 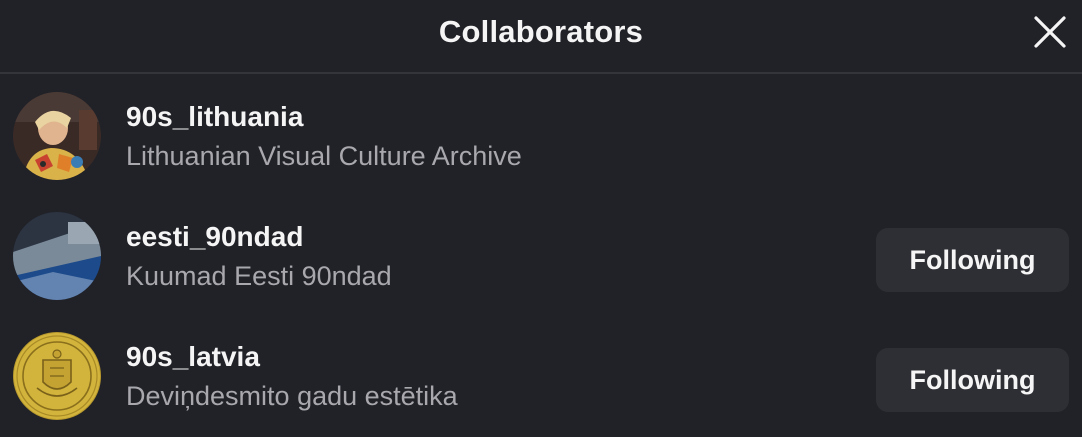 I want to click on full-name: Lithuanian Visual Culture Archive, so click(x=324, y=156).